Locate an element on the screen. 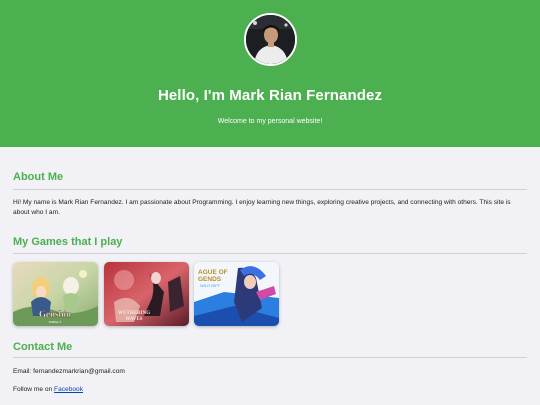 The width and height of the screenshot is (540, 405). profile-avatar is located at coordinates (270, 39).